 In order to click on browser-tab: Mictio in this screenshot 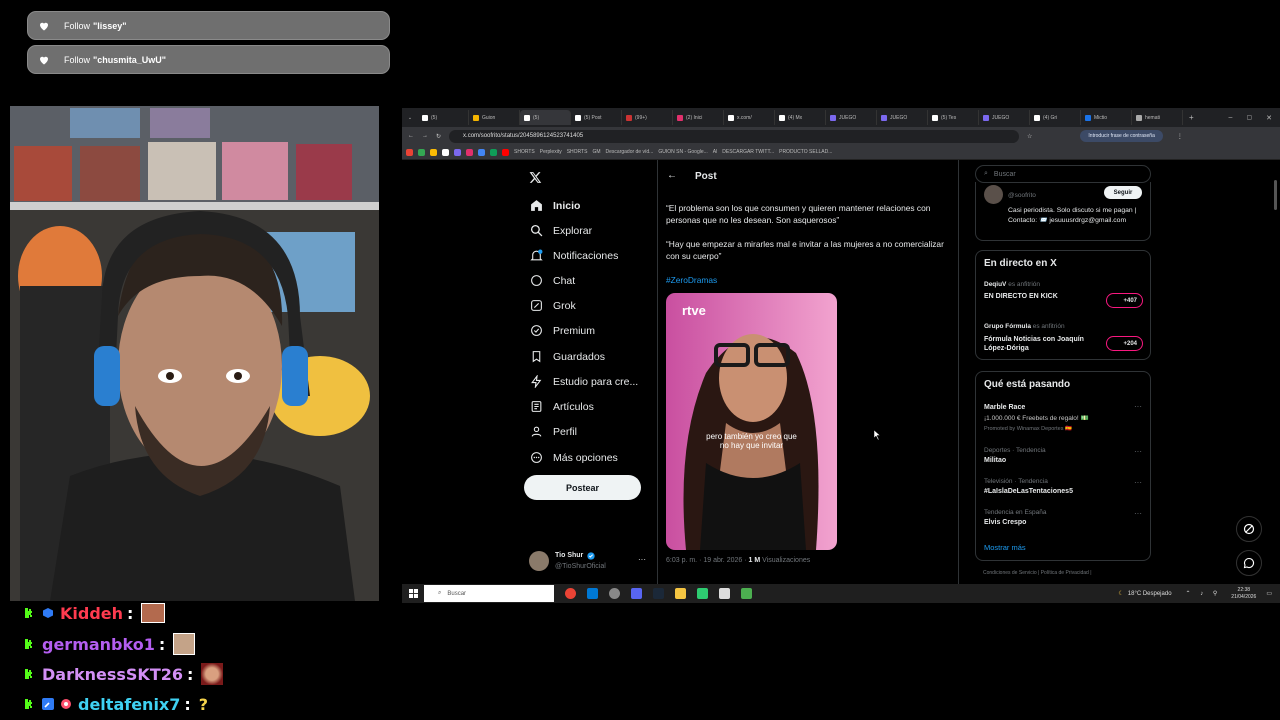, I will do `click(1106, 117)`.